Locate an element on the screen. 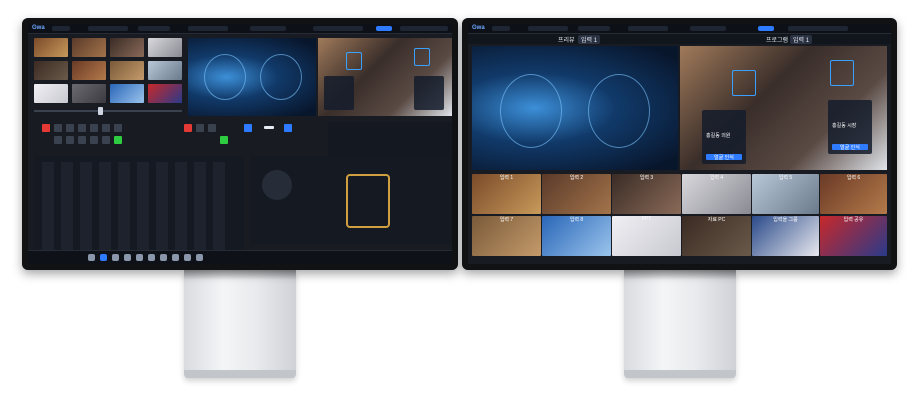 The height and width of the screenshot is (400, 919). multiview-tile: 입력 2 is located at coordinates (576, 194).